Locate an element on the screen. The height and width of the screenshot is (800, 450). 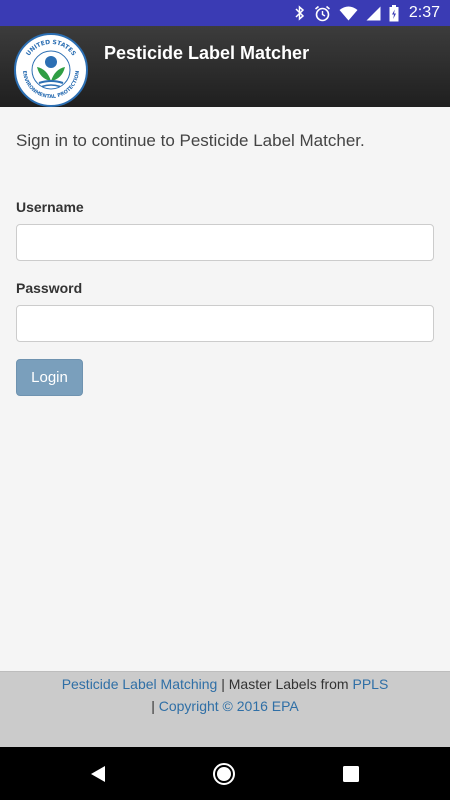
battery-charging-icon is located at coordinates (394, 12).